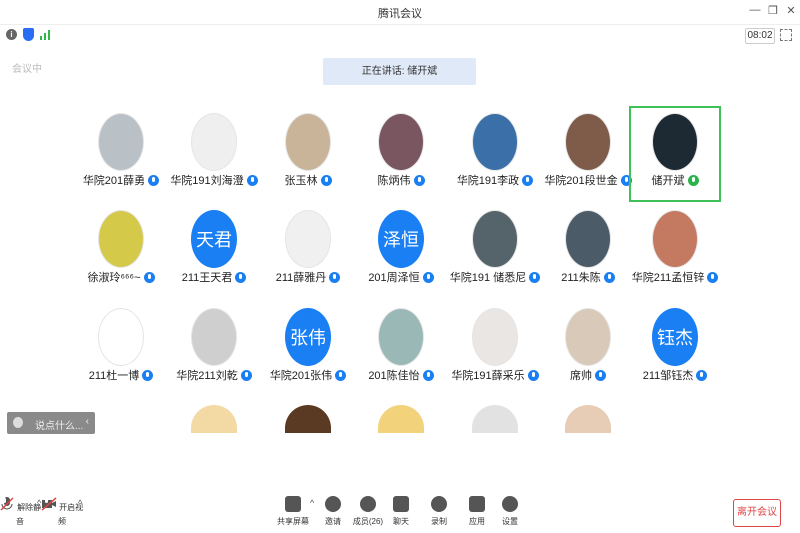 The height and width of the screenshot is (533, 800). I want to click on restore-icon: ❐, so click(773, 10).